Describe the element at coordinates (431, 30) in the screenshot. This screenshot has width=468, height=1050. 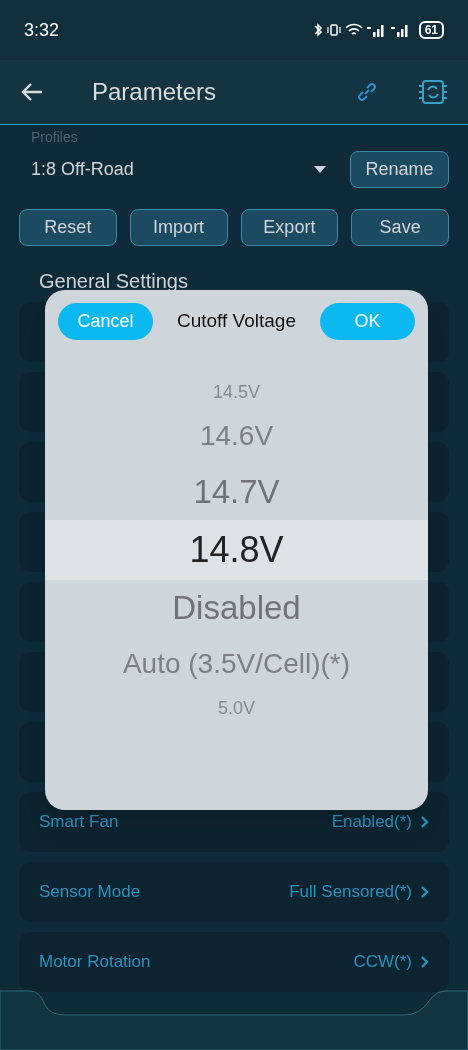
I see `battery-indicator: 61` at that location.